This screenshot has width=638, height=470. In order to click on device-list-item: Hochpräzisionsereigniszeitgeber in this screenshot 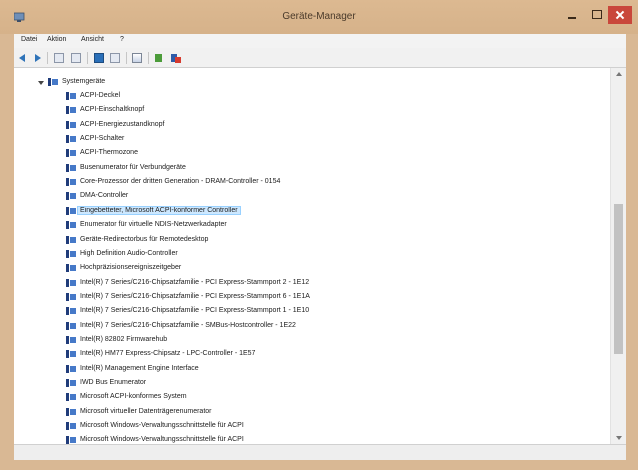, I will do `click(312, 268)`.